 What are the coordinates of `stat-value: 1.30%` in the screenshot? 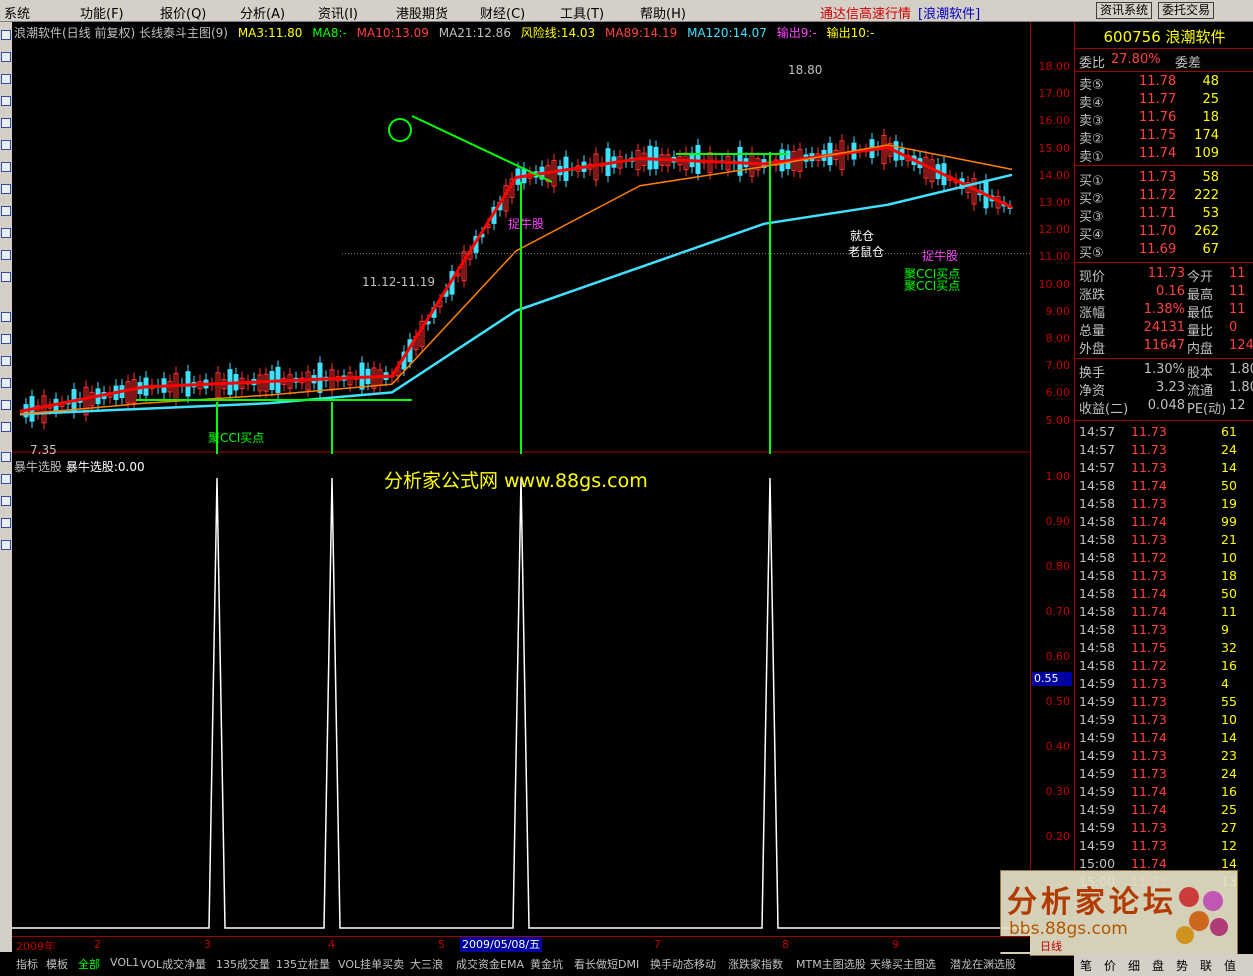 It's located at (1164, 369).